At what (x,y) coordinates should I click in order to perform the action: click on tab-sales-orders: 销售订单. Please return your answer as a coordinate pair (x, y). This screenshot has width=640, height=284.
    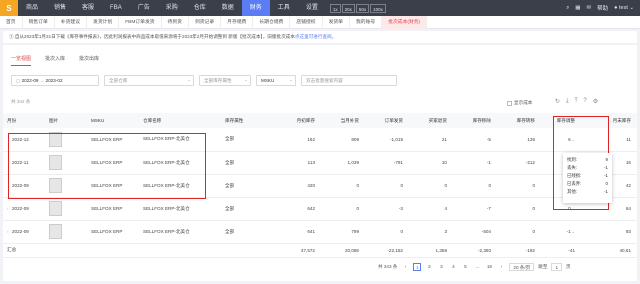
    Looking at the image, I should click on (39, 22).